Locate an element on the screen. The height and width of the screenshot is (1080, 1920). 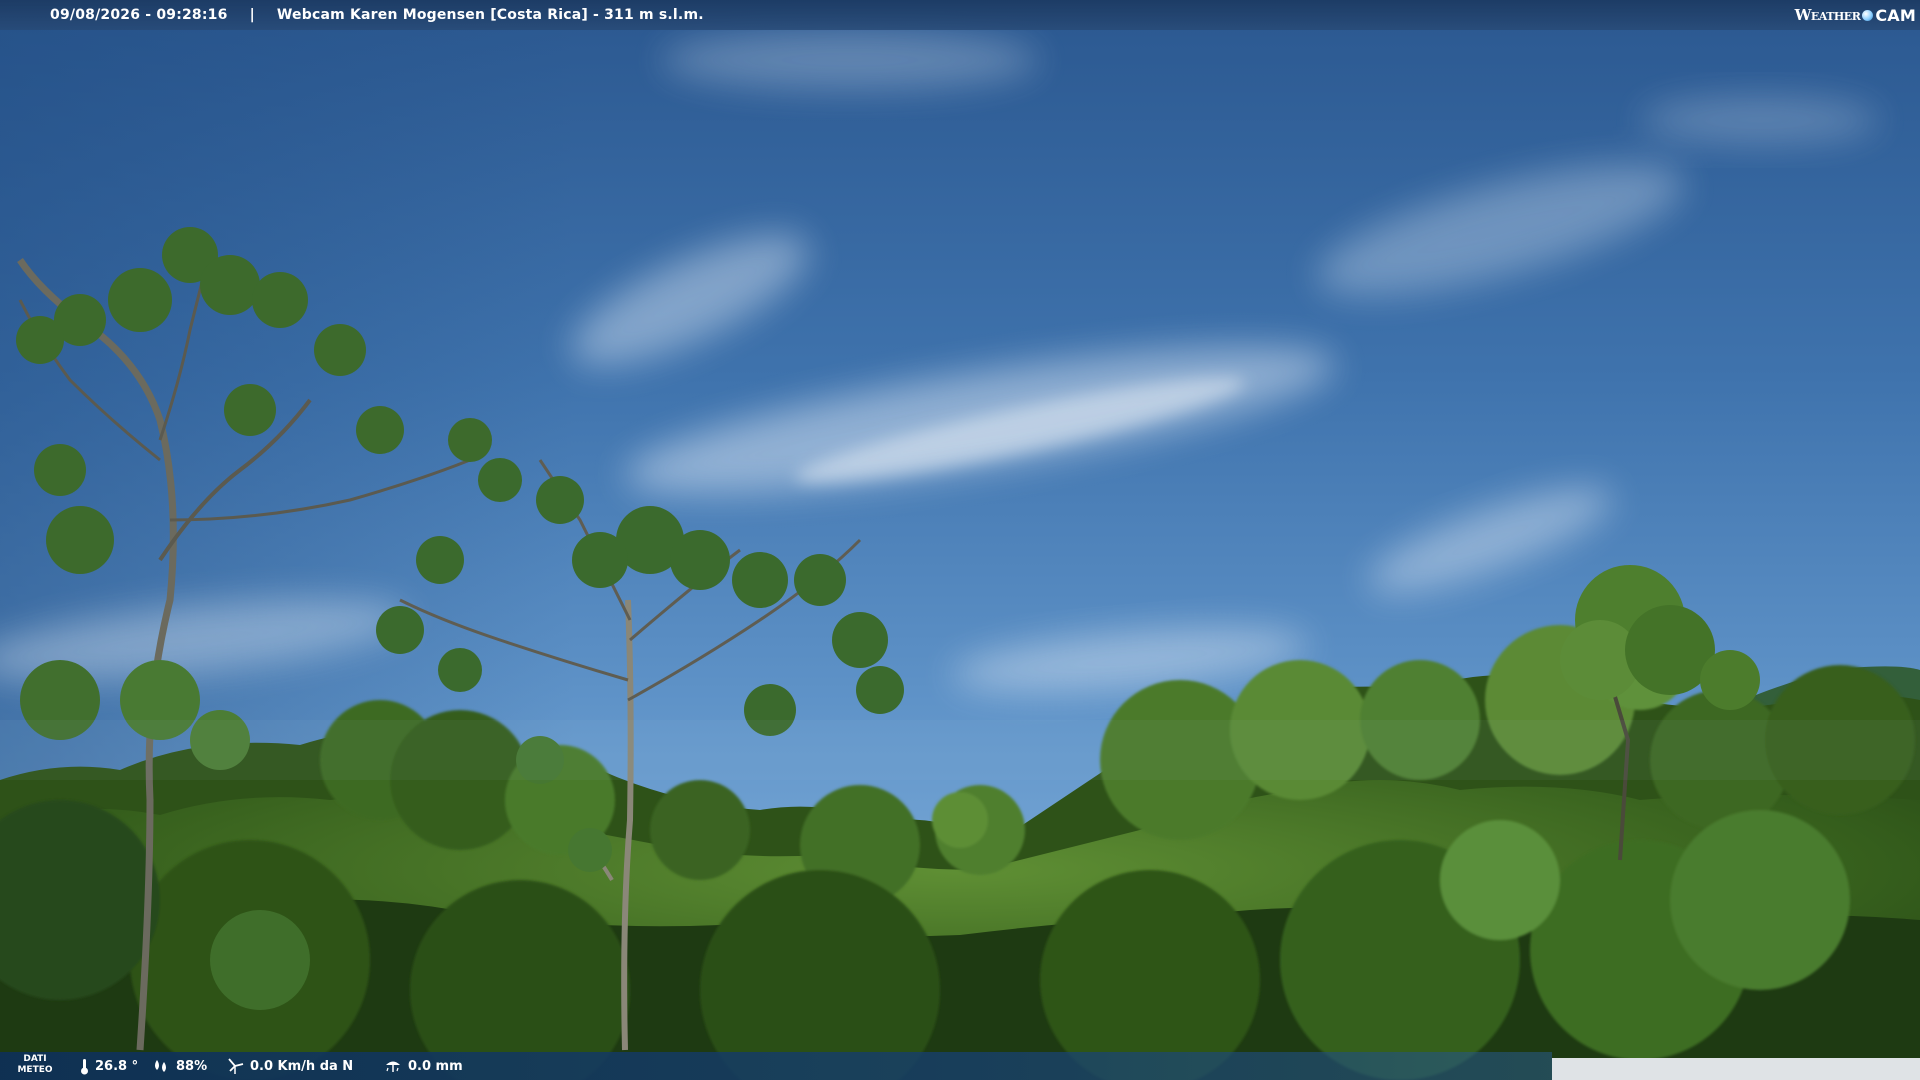
cloud-top-center is located at coordinates (850, 60).